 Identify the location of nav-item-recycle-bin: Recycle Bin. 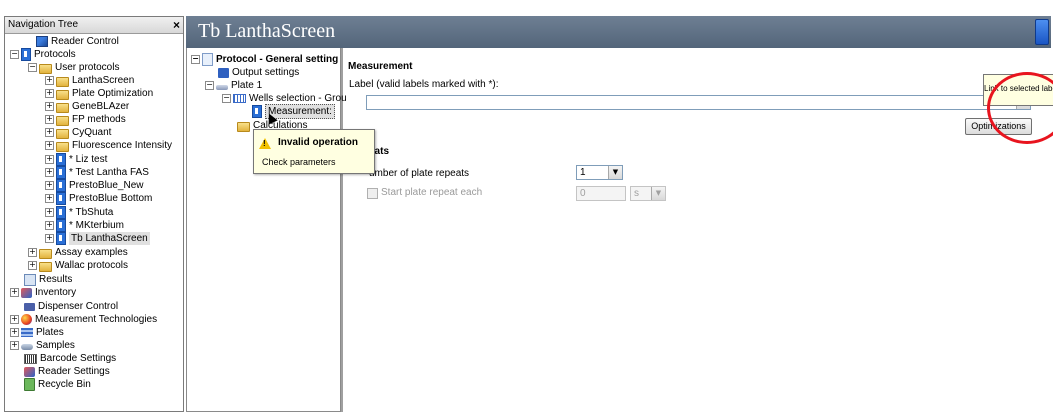
(57, 384).